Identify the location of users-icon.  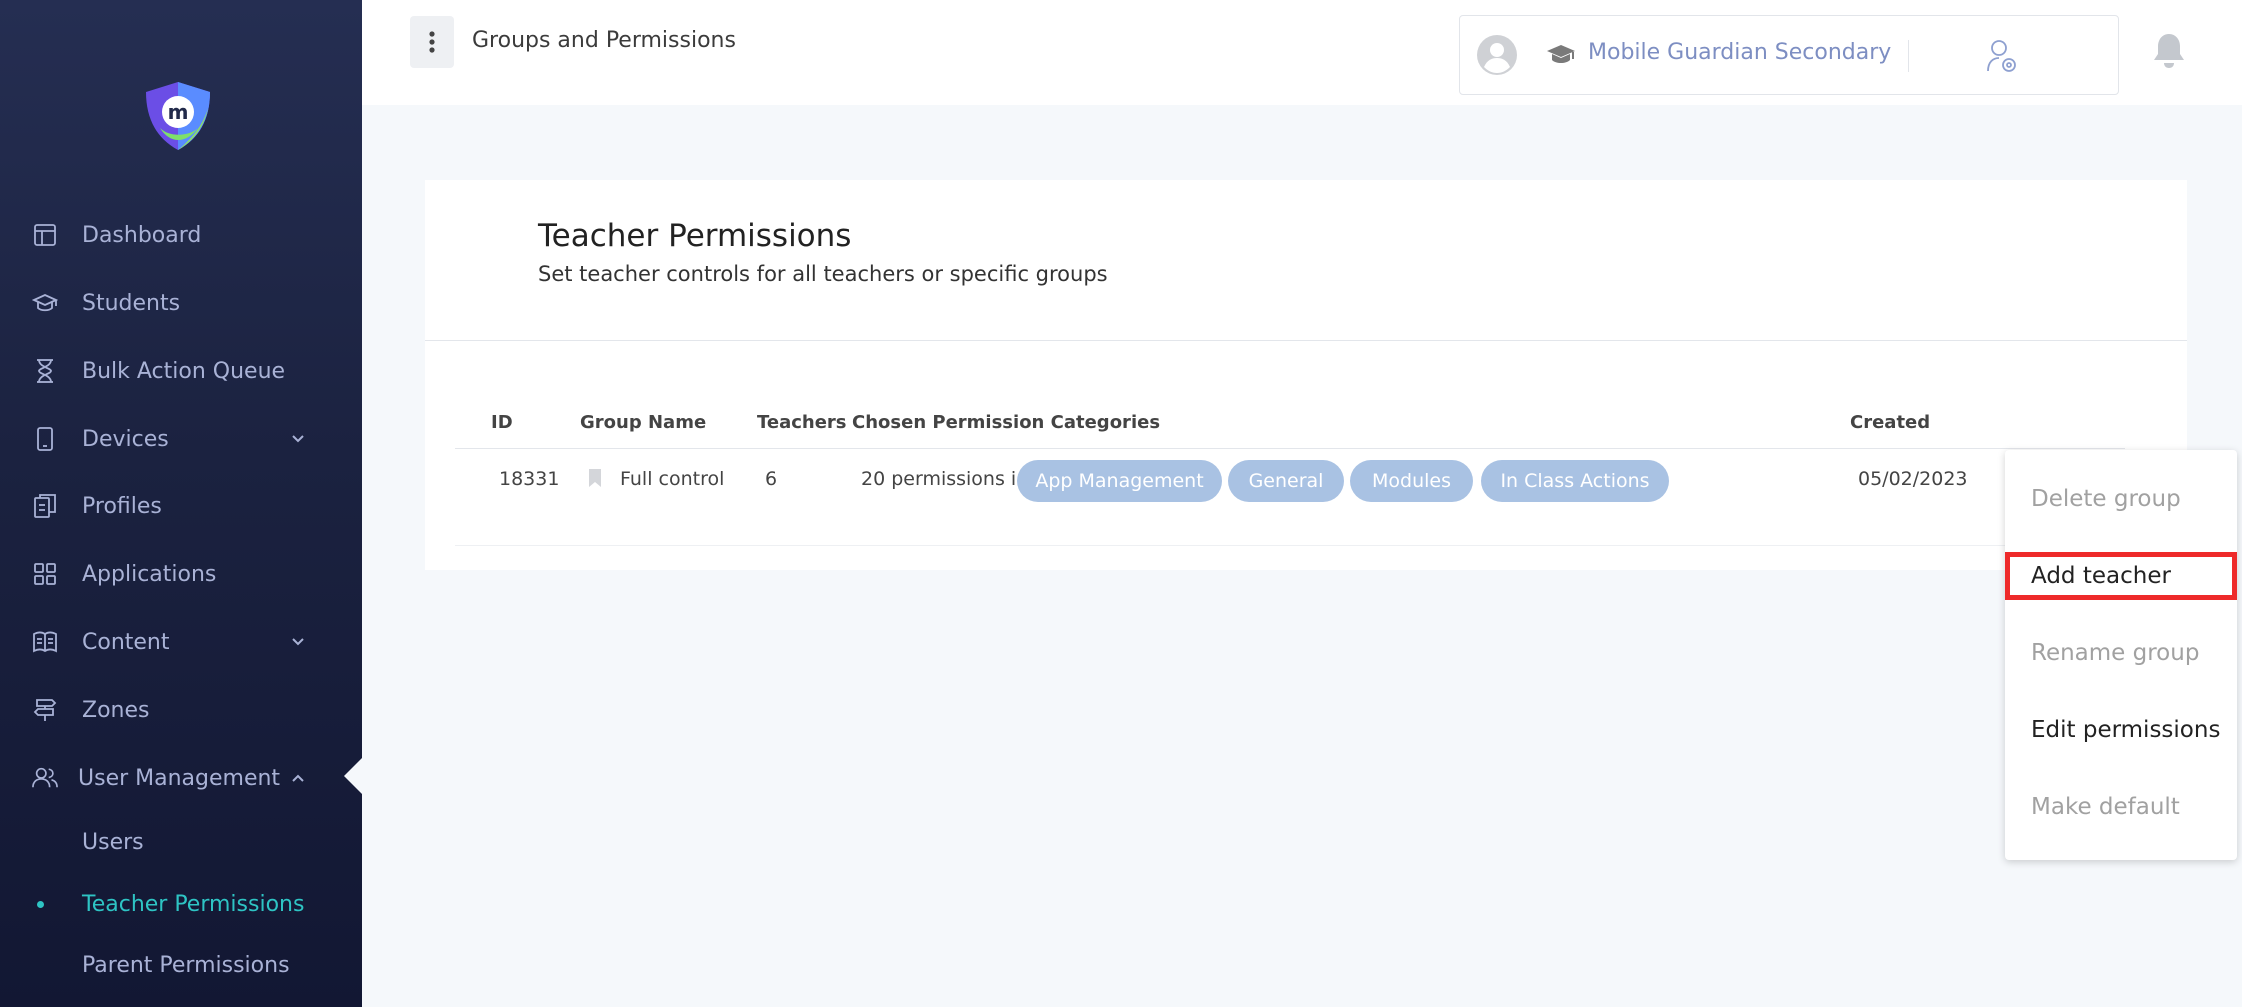
(45, 778).